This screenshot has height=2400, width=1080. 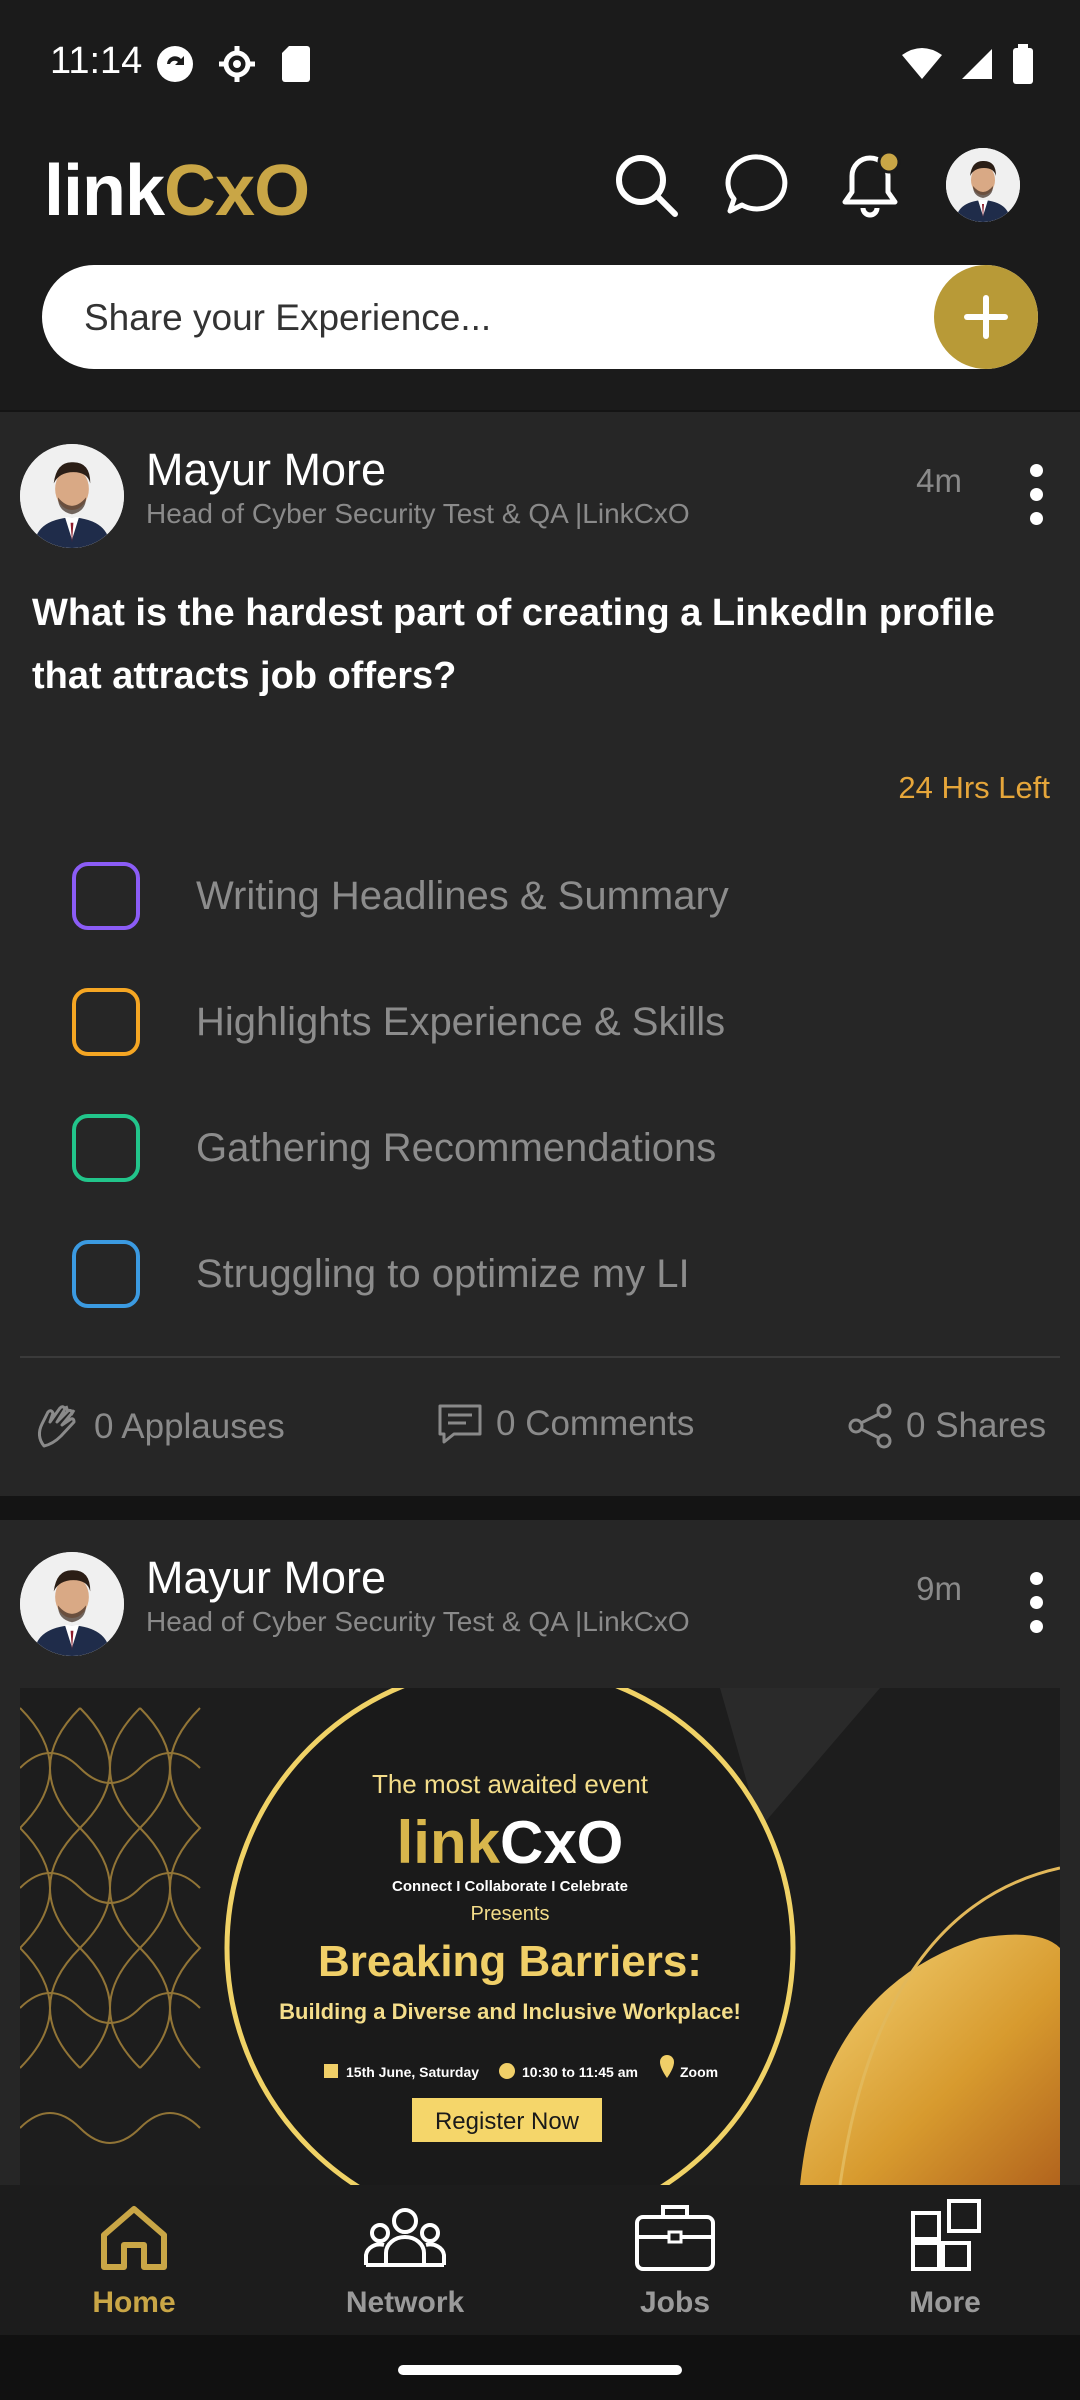 I want to click on poll-option-label: Writing Headlines & Summary, so click(x=462, y=895).